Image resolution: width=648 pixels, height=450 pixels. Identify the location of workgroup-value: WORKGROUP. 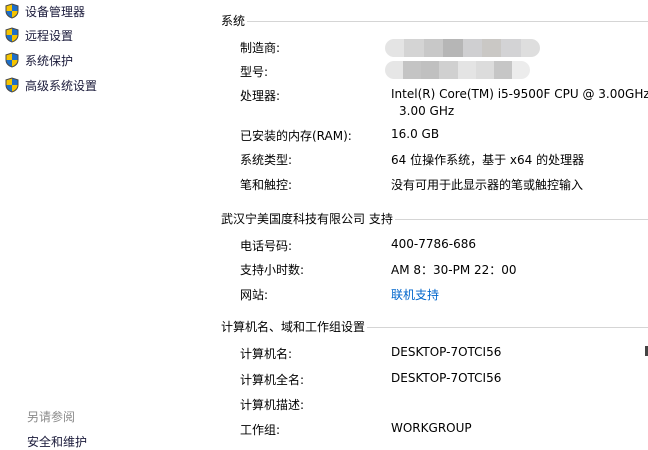
(431, 428).